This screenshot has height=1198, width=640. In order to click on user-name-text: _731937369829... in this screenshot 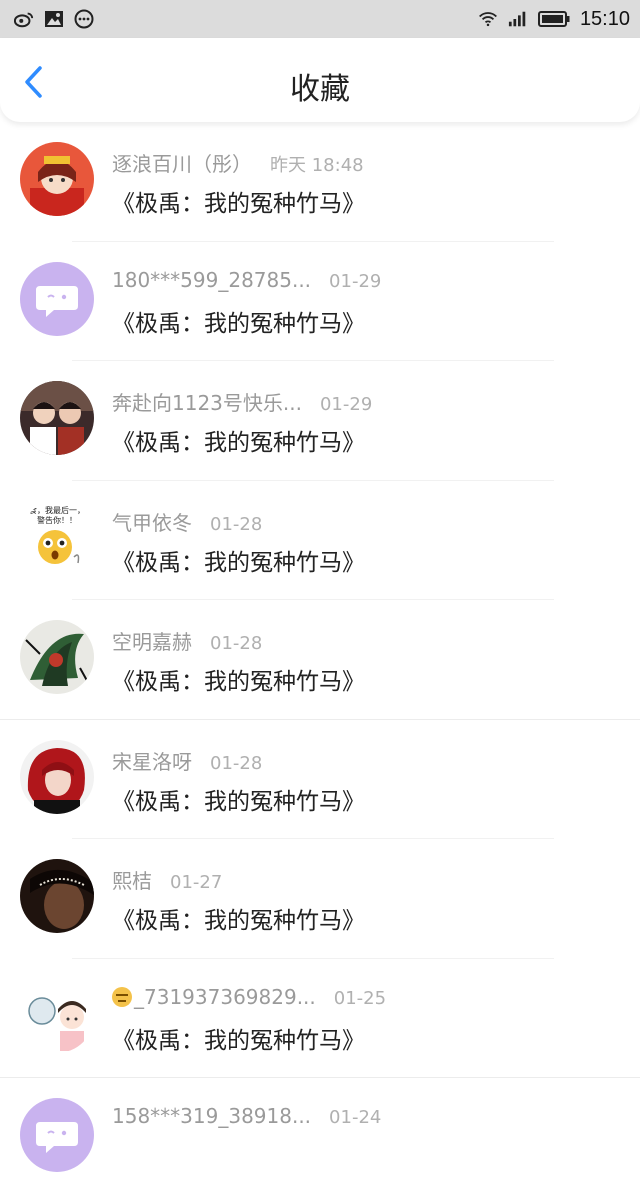, I will do `click(225, 996)`.